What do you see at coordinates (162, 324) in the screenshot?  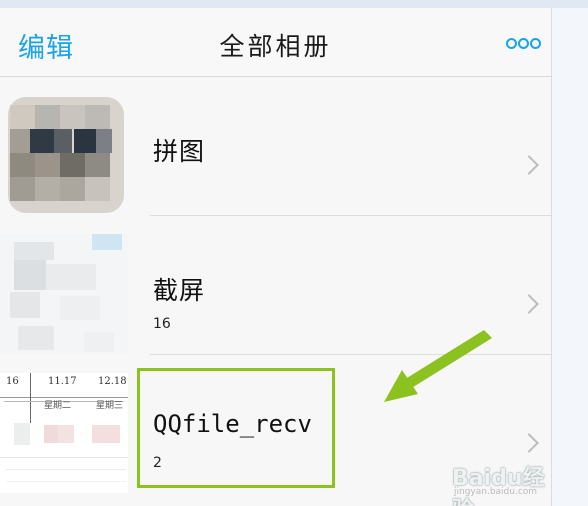 I see `album-count: 16` at bounding box center [162, 324].